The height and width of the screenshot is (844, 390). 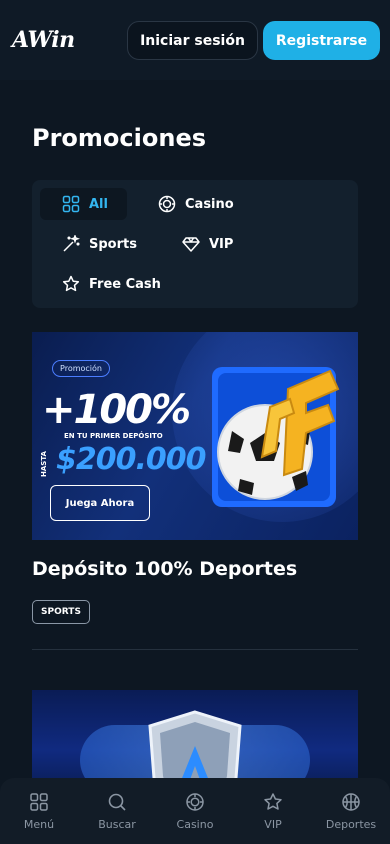 I want to click on nav-sports: Deportes, so click(x=351, y=811).